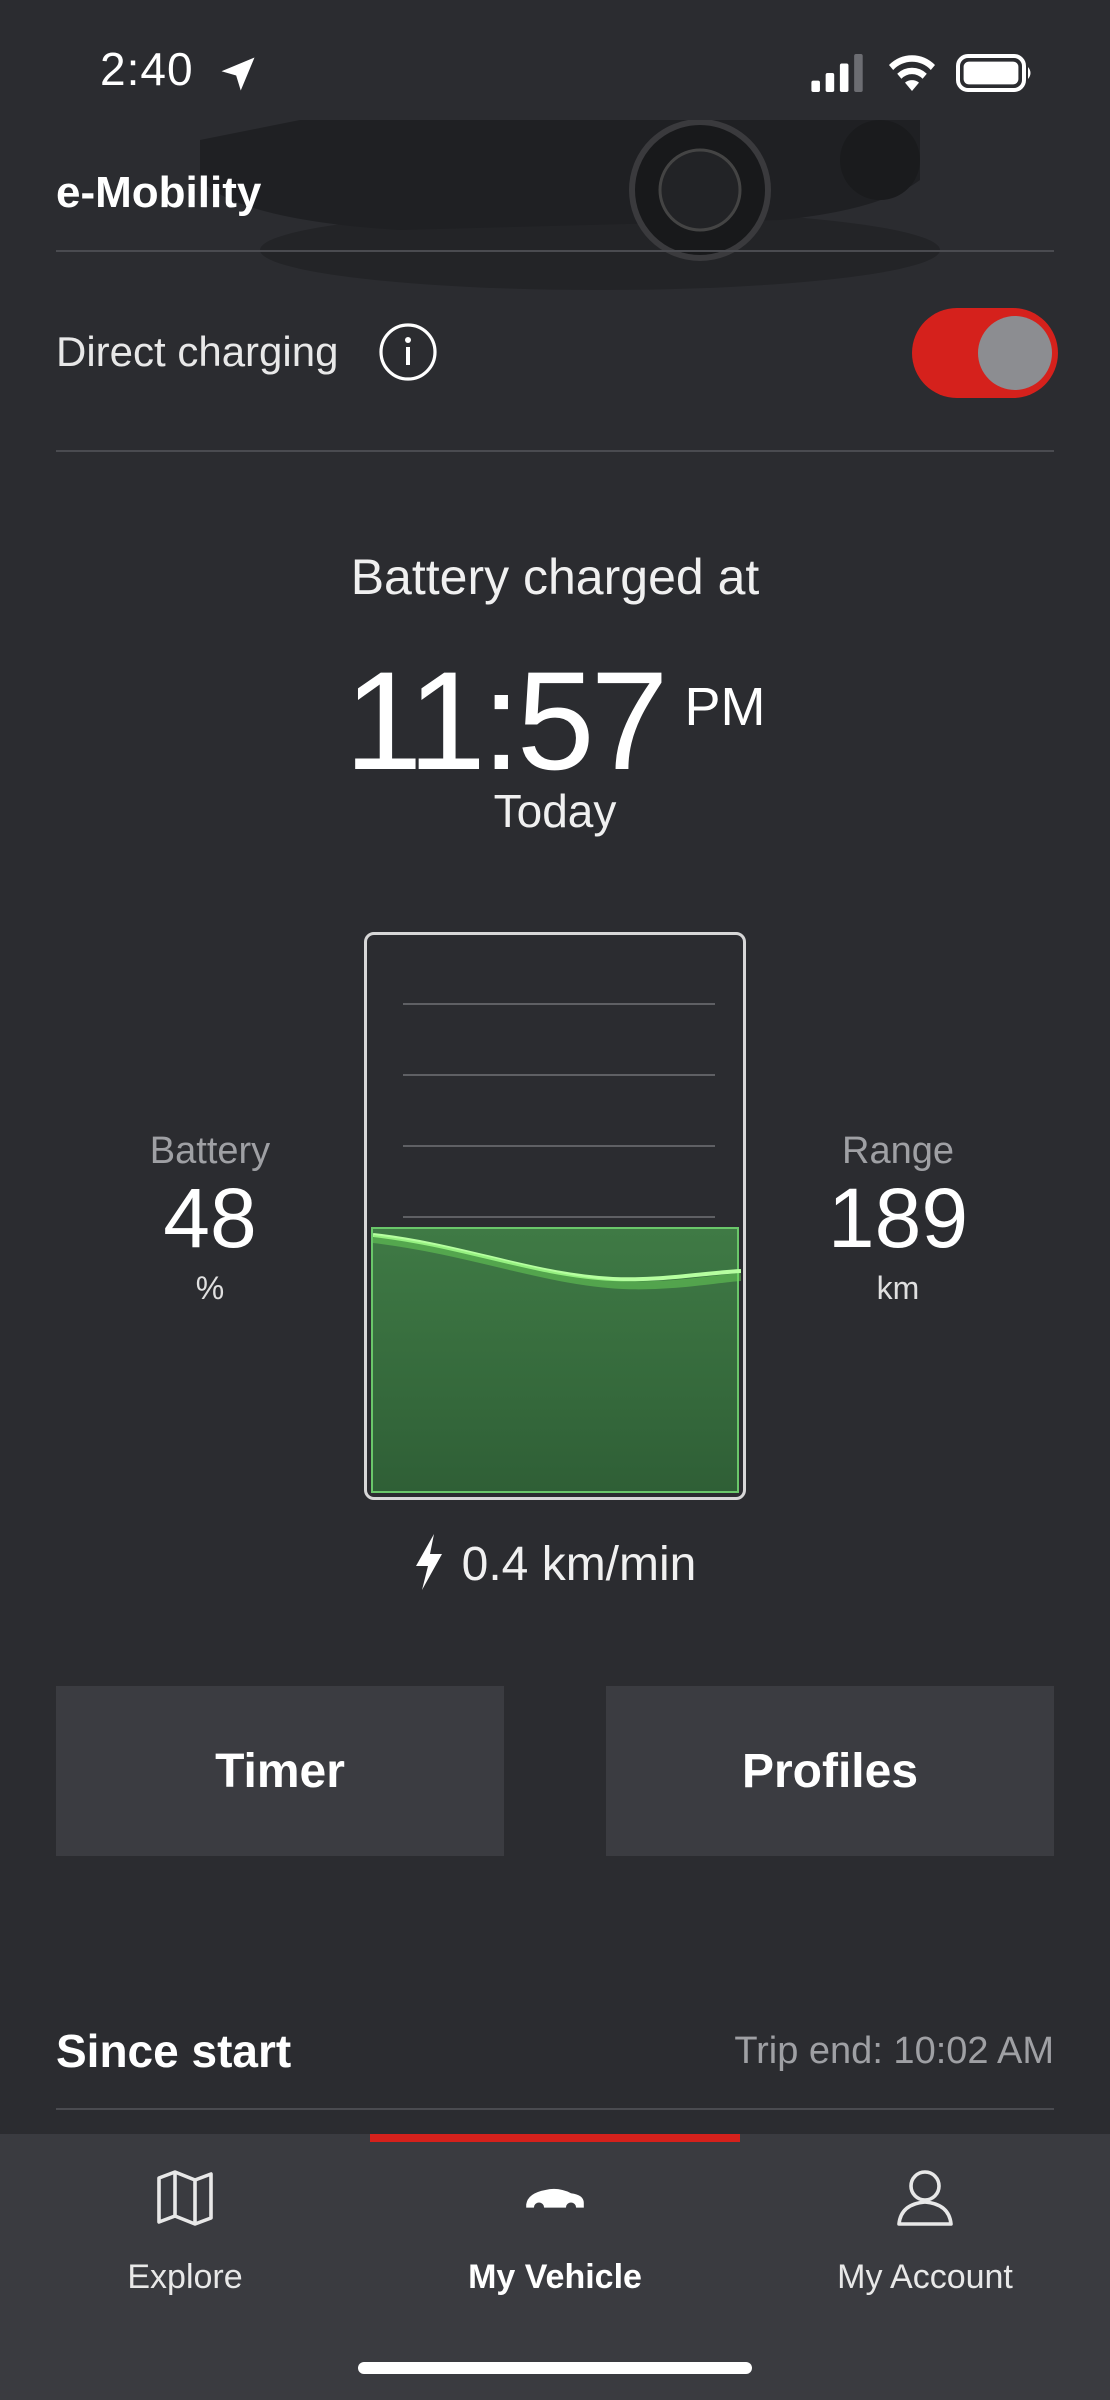 The height and width of the screenshot is (2400, 1110). What do you see at coordinates (174, 2051) in the screenshot?
I see `since-start-title: Since start` at bounding box center [174, 2051].